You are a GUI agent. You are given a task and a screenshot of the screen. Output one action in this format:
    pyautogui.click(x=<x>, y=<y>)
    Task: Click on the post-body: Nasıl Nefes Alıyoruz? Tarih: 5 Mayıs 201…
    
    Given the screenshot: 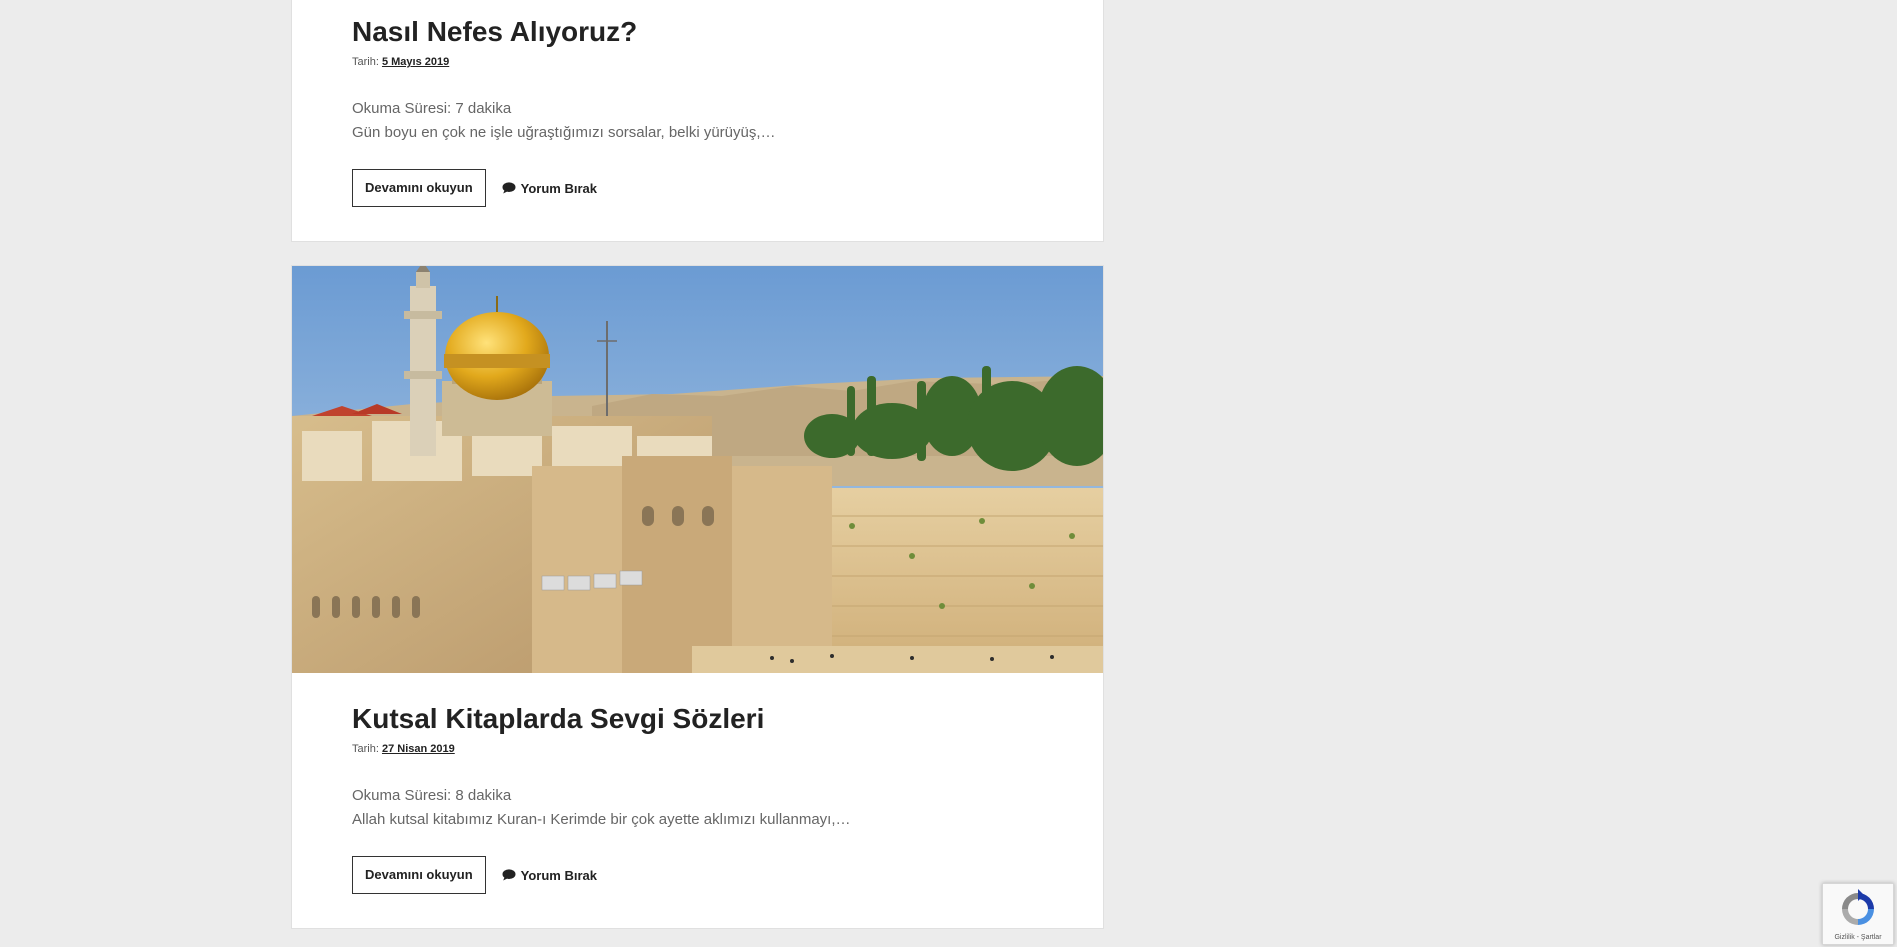 What is the action you would take?
    pyautogui.click(x=697, y=111)
    